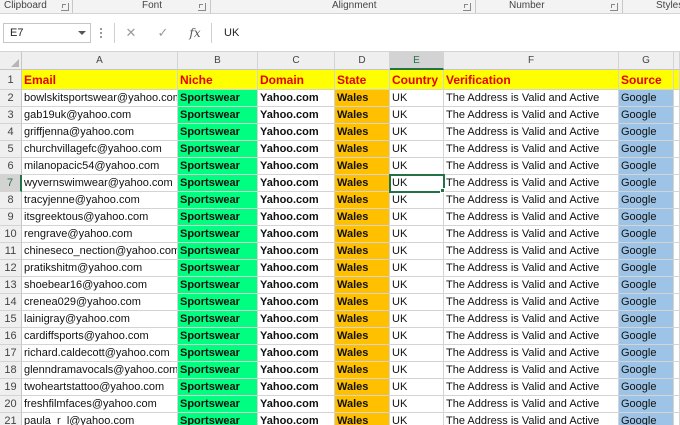 The height and width of the screenshot is (425, 680). What do you see at coordinates (100, 217) in the screenshot?
I see `email-cell: itsgreektous@yahoo.com` at bounding box center [100, 217].